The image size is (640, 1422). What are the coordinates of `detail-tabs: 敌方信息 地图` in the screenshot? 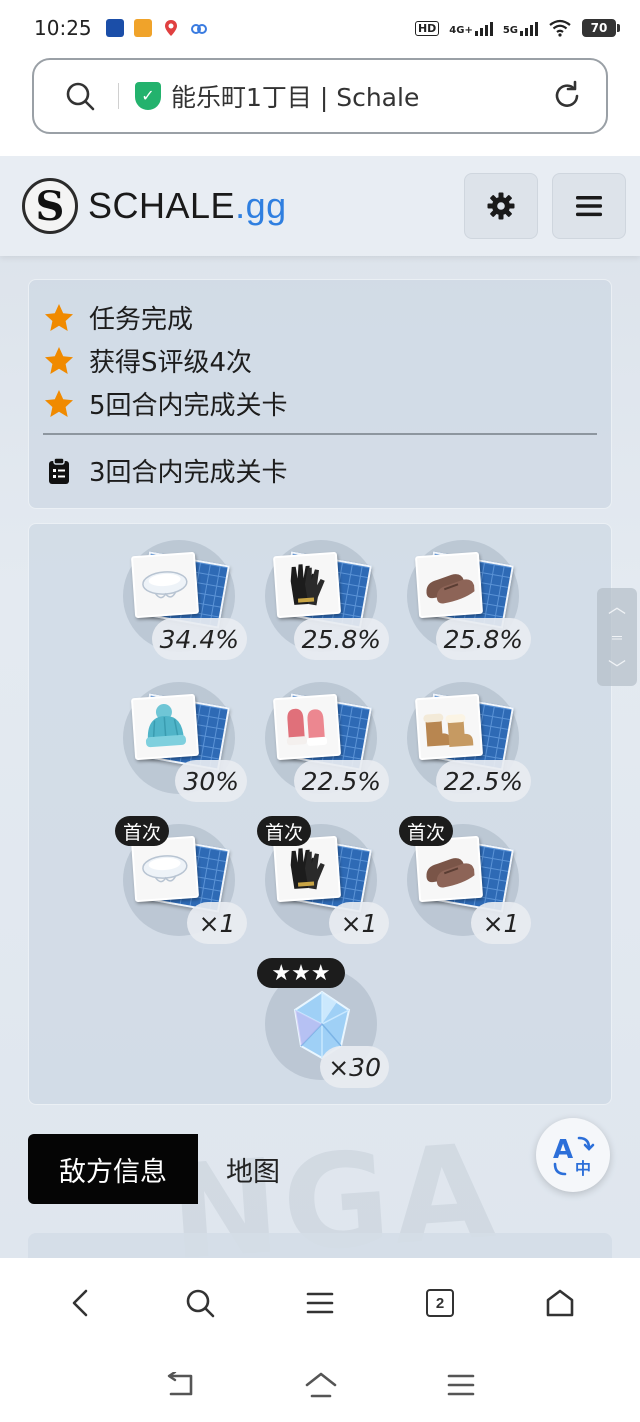 It's located at (168, 1169).